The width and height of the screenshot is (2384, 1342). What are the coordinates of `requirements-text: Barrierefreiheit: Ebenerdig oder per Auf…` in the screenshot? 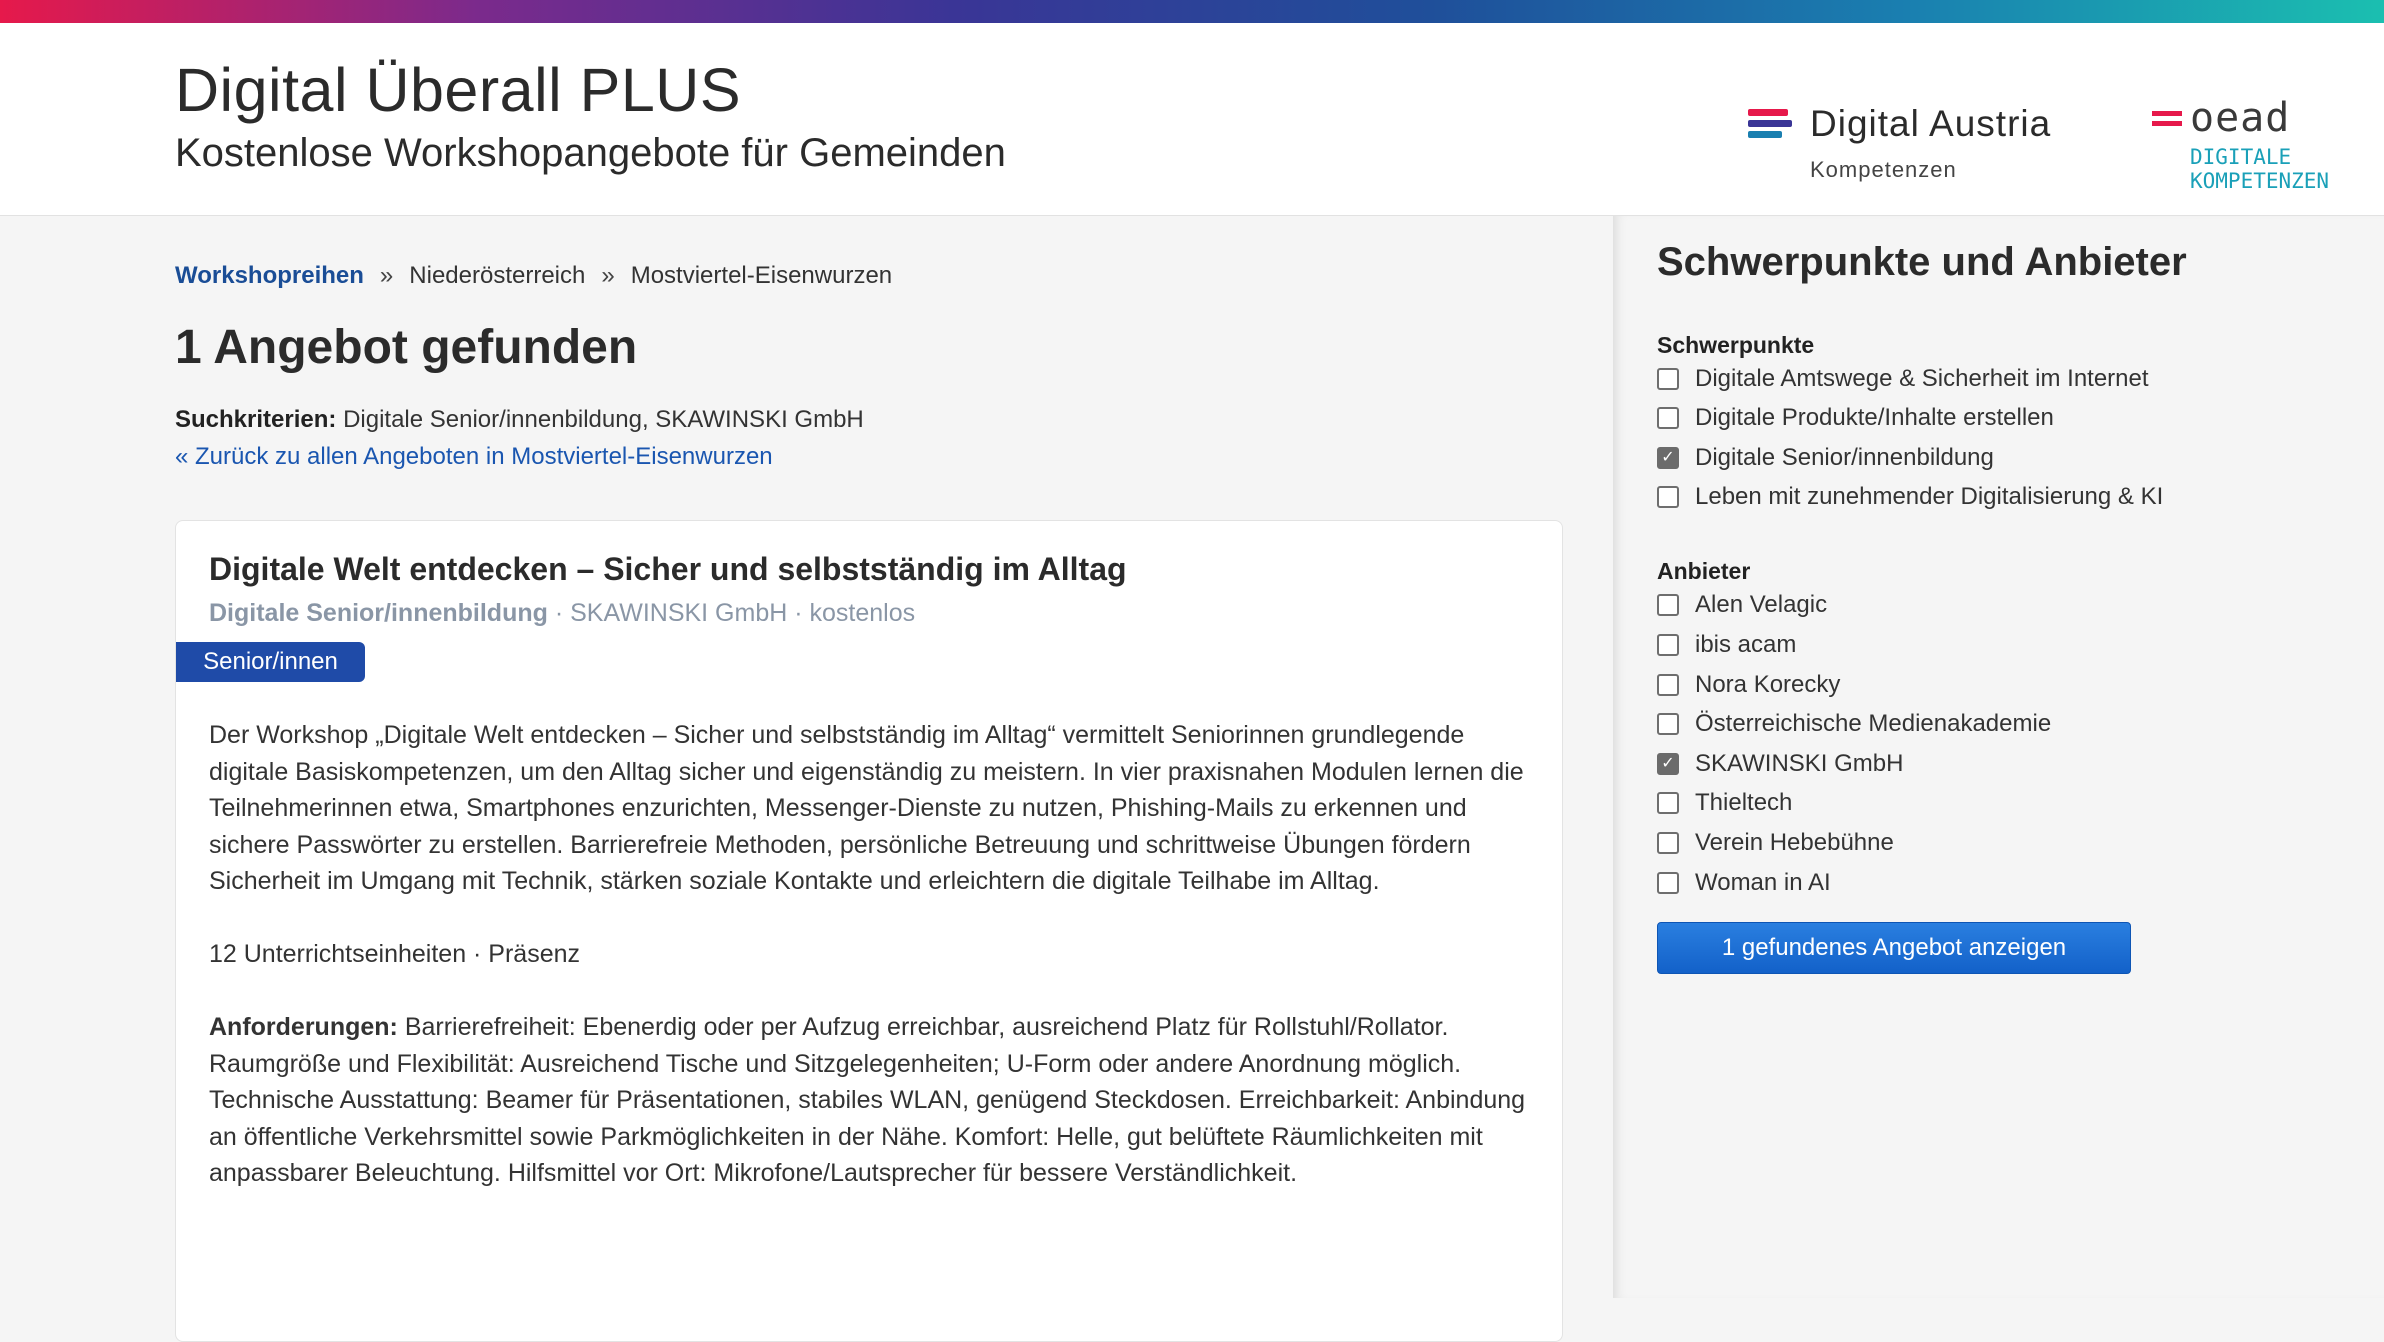 It's located at (867, 1100).